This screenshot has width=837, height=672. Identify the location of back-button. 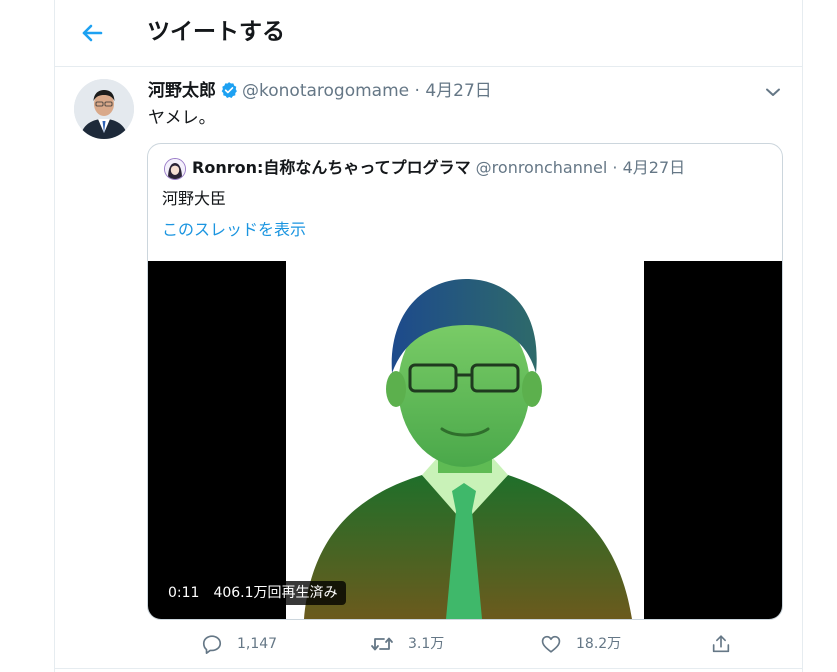
(92, 33).